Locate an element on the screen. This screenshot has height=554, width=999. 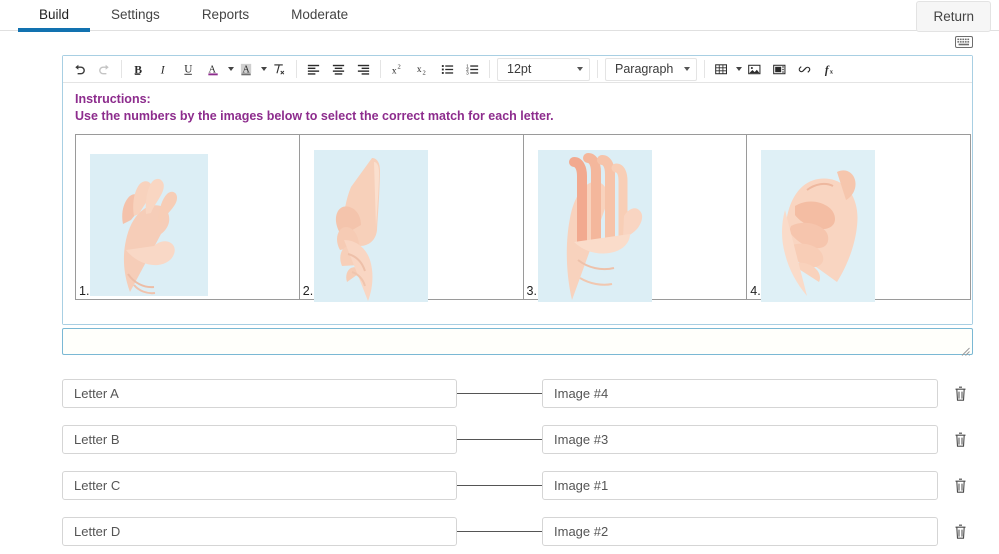
image-cell-4: 4. is located at coordinates (858, 218).